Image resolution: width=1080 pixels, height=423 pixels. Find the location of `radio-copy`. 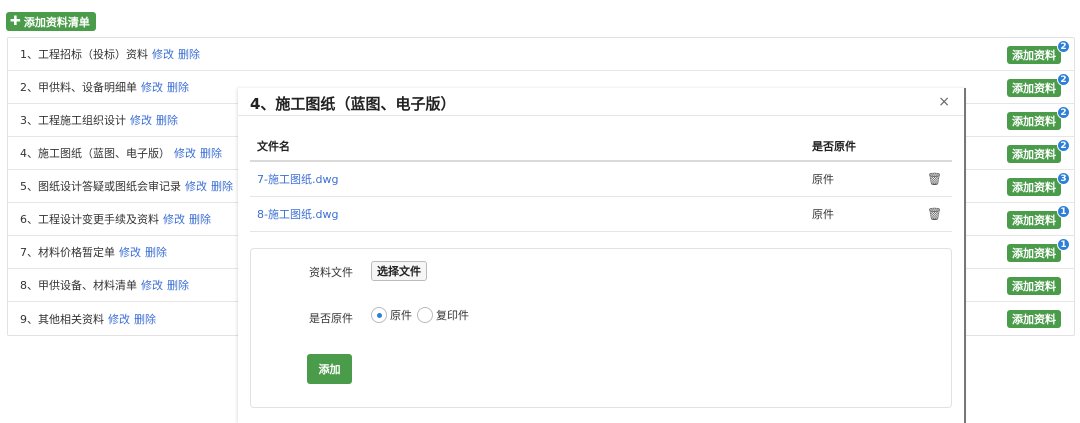

radio-copy is located at coordinates (425, 315).